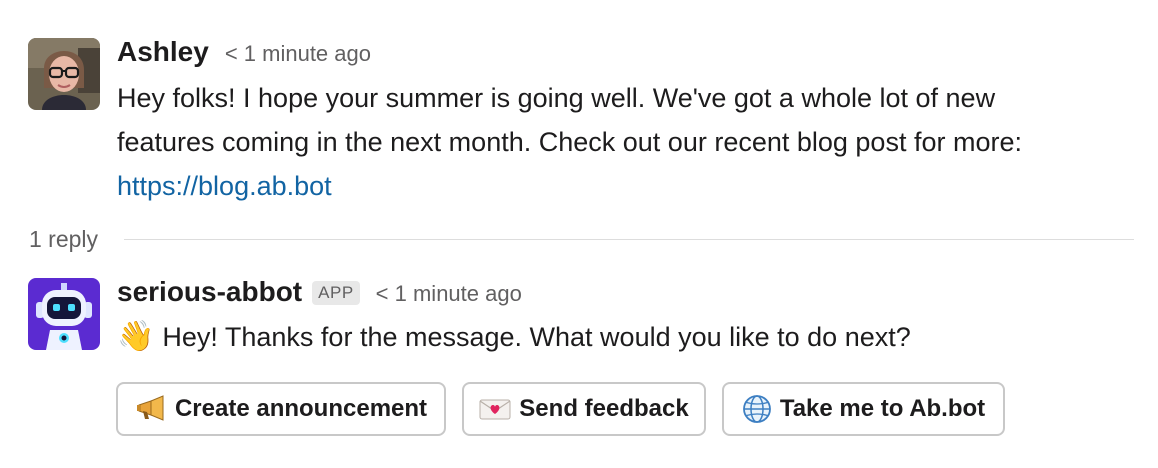  I want to click on create-announcement-button: Create announcement, so click(281, 409).